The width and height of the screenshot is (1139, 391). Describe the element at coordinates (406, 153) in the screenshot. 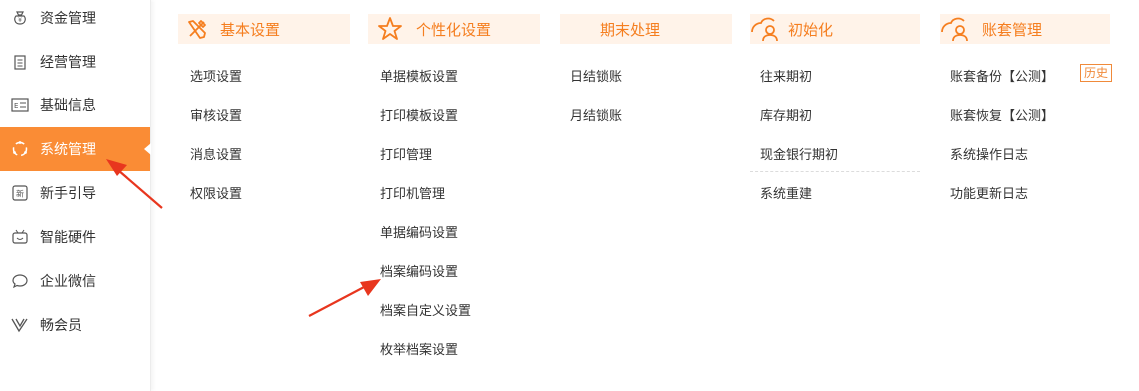

I see `menu-item-print-management: 打印管理` at that location.